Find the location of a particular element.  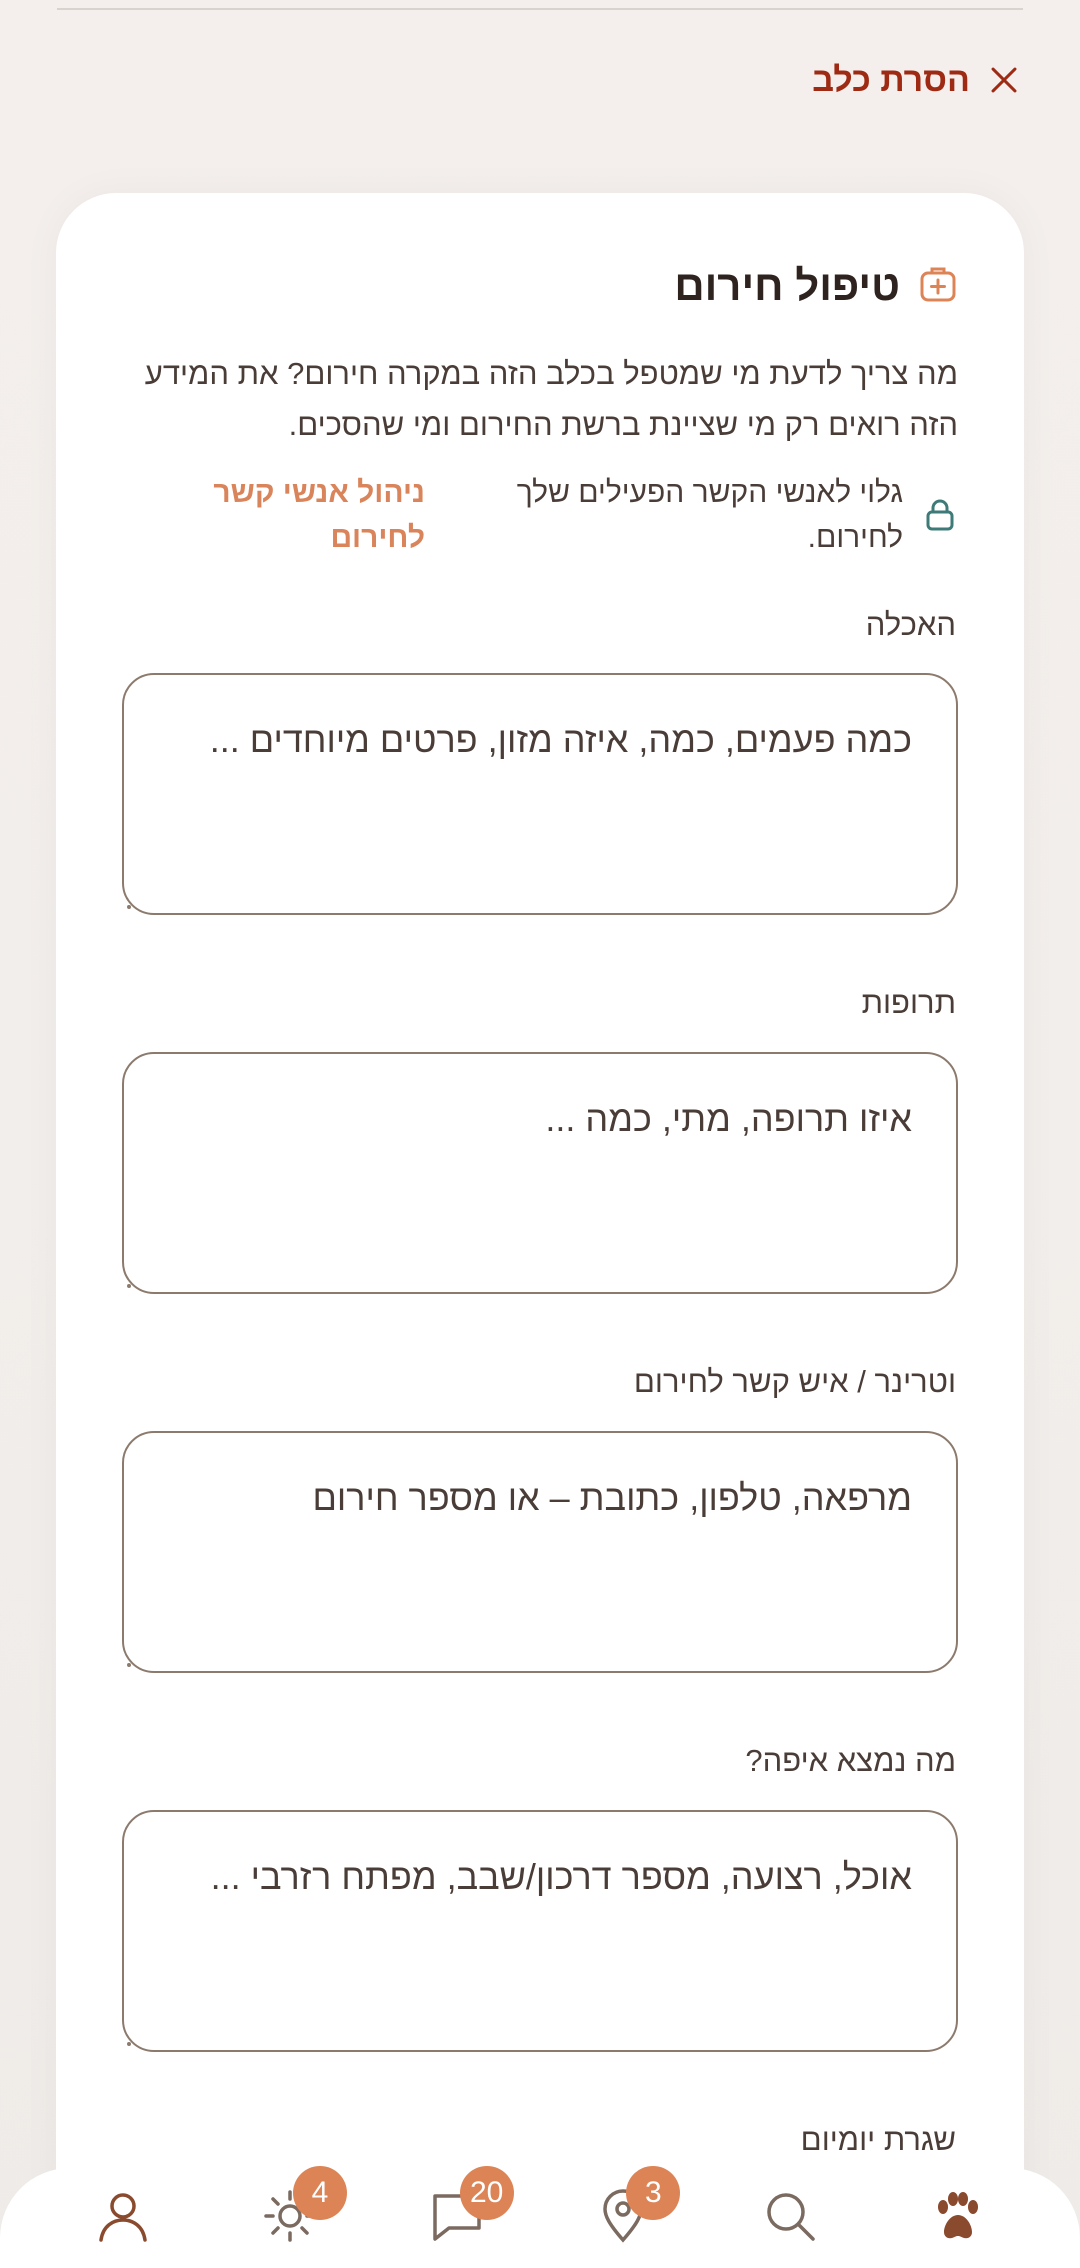

sun-badge: 4 is located at coordinates (319, 2193).